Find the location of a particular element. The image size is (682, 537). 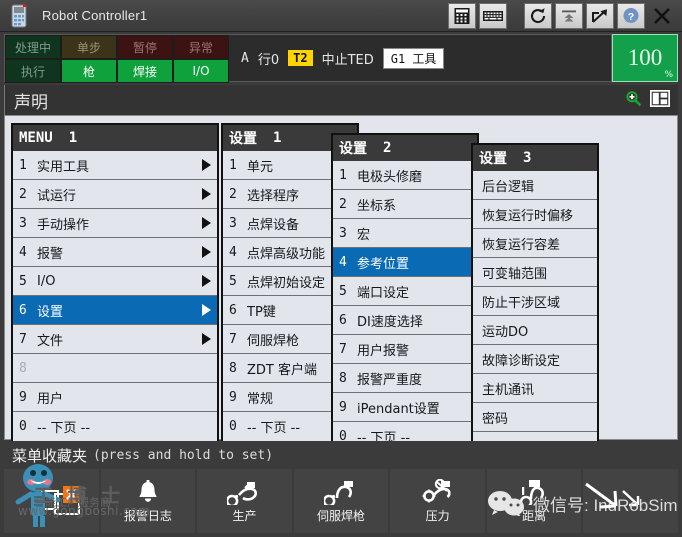

collapse-button is located at coordinates (569, 15).